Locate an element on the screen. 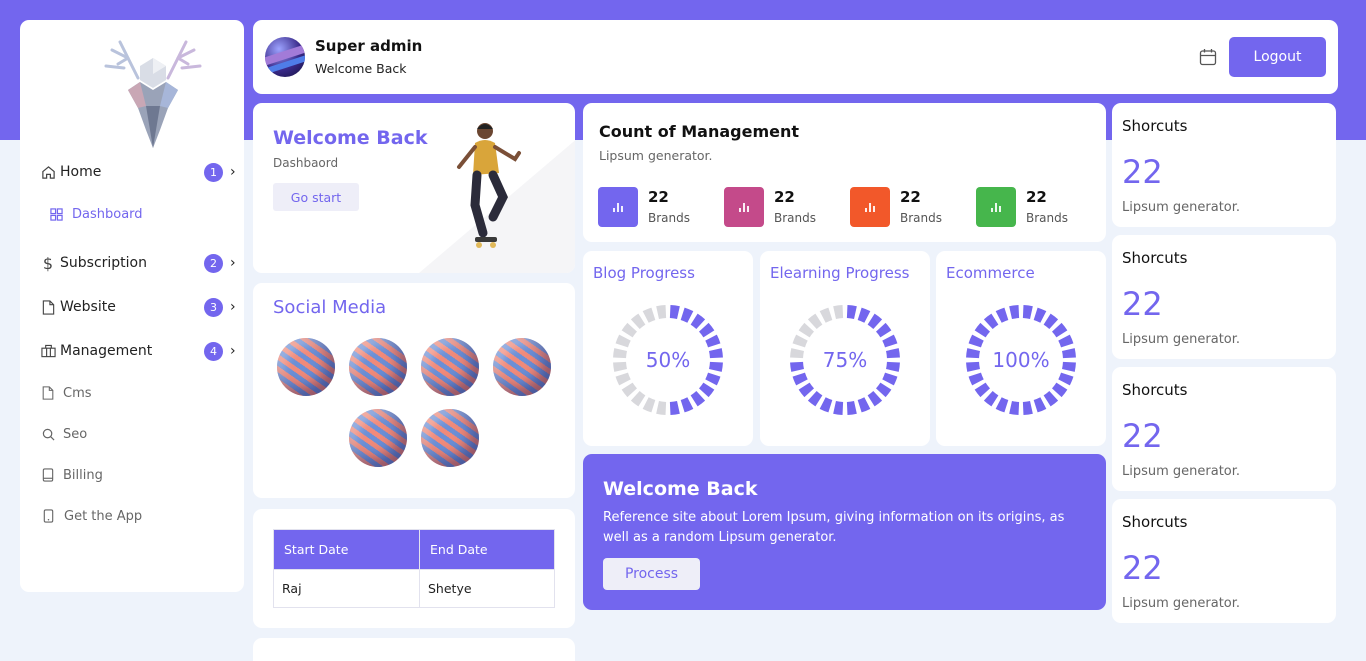 This screenshot has width=1366, height=661. go-start-button: Go start is located at coordinates (316, 197).